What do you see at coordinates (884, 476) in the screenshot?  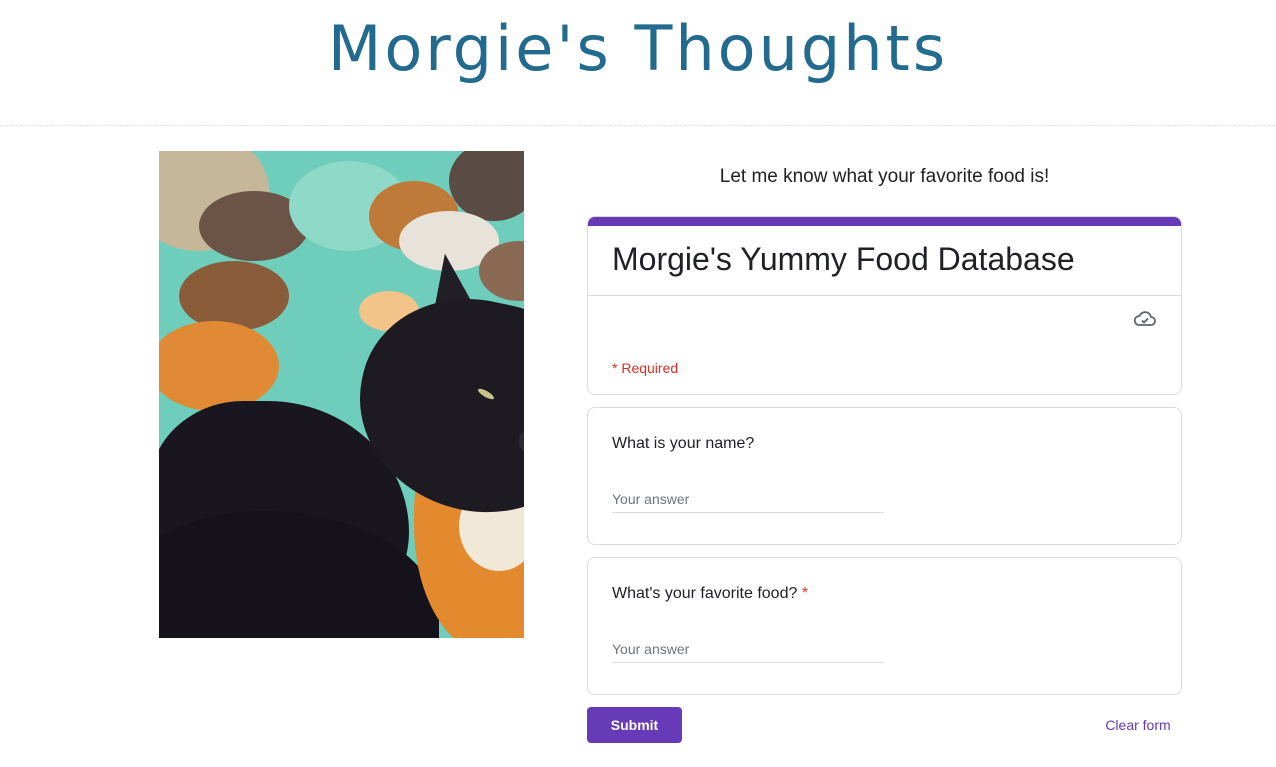 I see `question-card-name: What is your name?` at bounding box center [884, 476].